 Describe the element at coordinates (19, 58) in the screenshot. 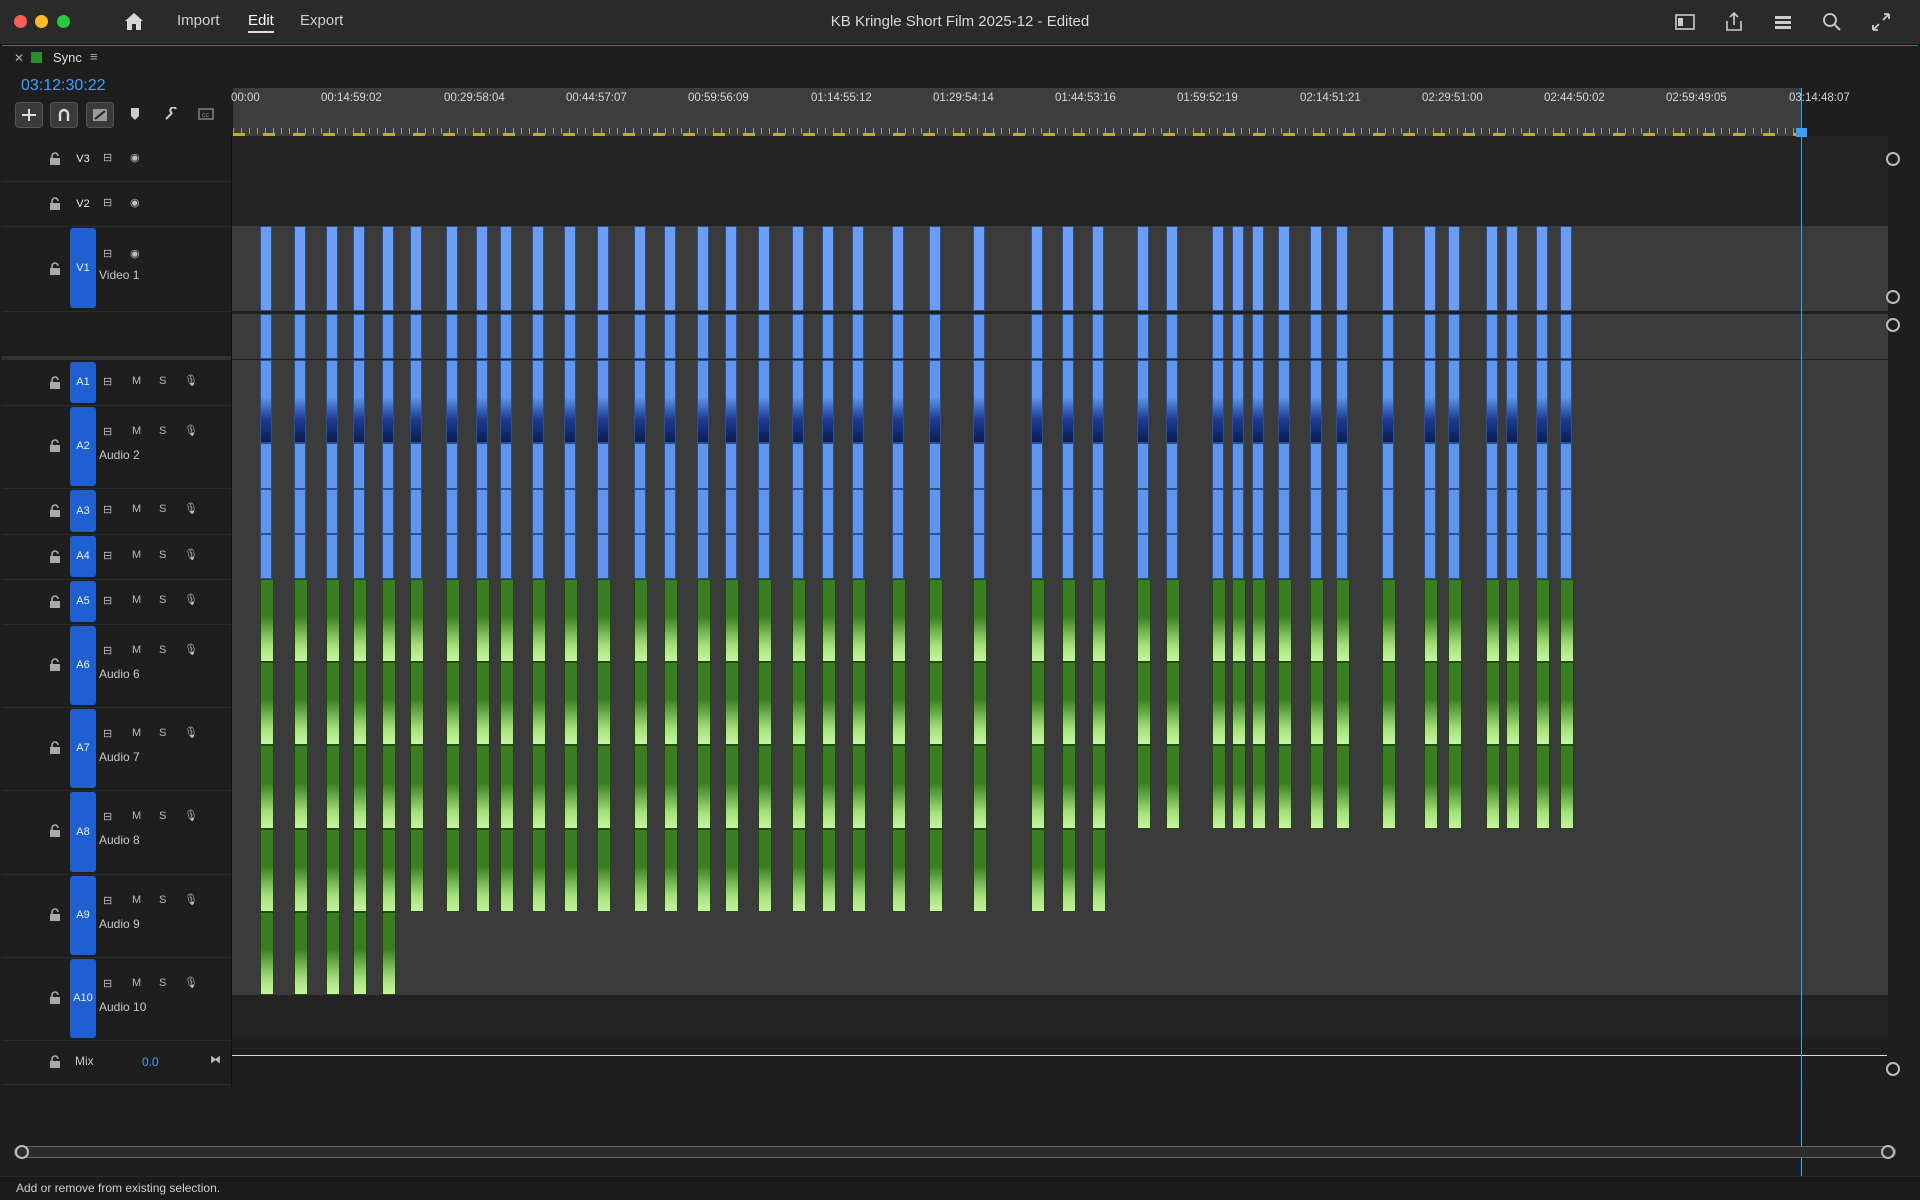

I see `close-tab-icon: ✕` at that location.